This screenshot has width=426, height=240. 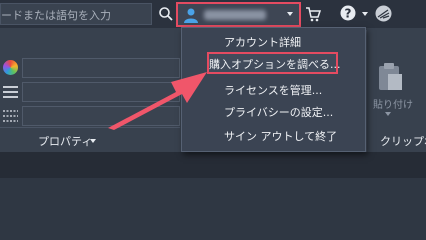 What do you see at coordinates (313, 14) in the screenshot?
I see `cart-icon` at bounding box center [313, 14].